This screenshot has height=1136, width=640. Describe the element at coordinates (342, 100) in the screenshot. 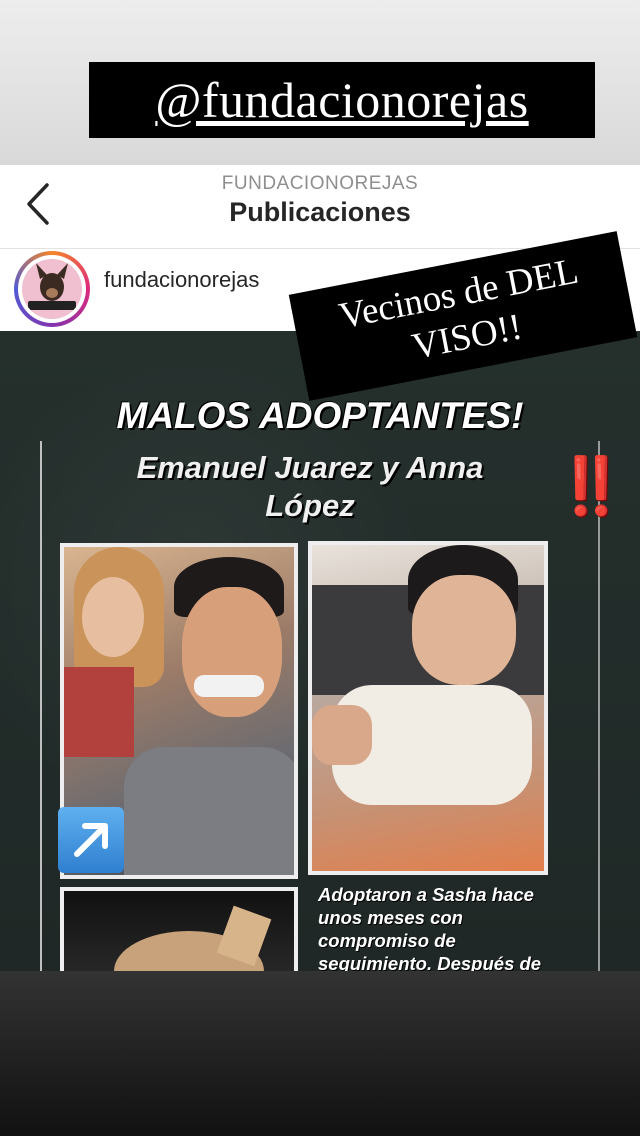

I see `mention-sticker: @fundacionorejas` at that location.